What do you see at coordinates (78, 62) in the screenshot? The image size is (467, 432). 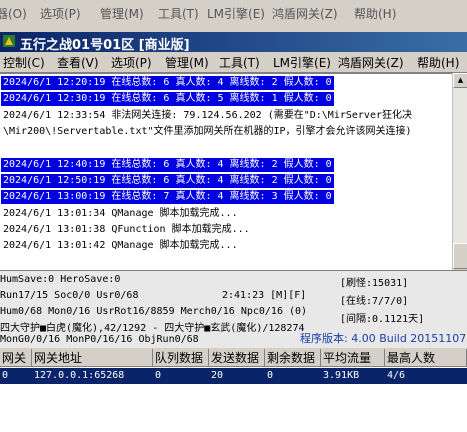 I see `menu-view: 查看(V)` at bounding box center [78, 62].